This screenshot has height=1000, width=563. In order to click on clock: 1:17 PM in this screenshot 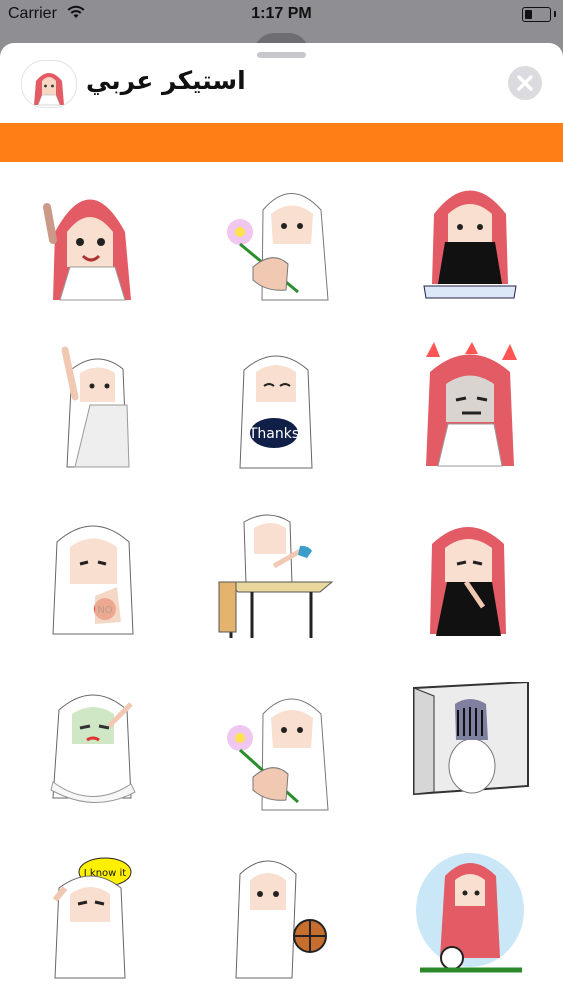, I will do `click(281, 13)`.